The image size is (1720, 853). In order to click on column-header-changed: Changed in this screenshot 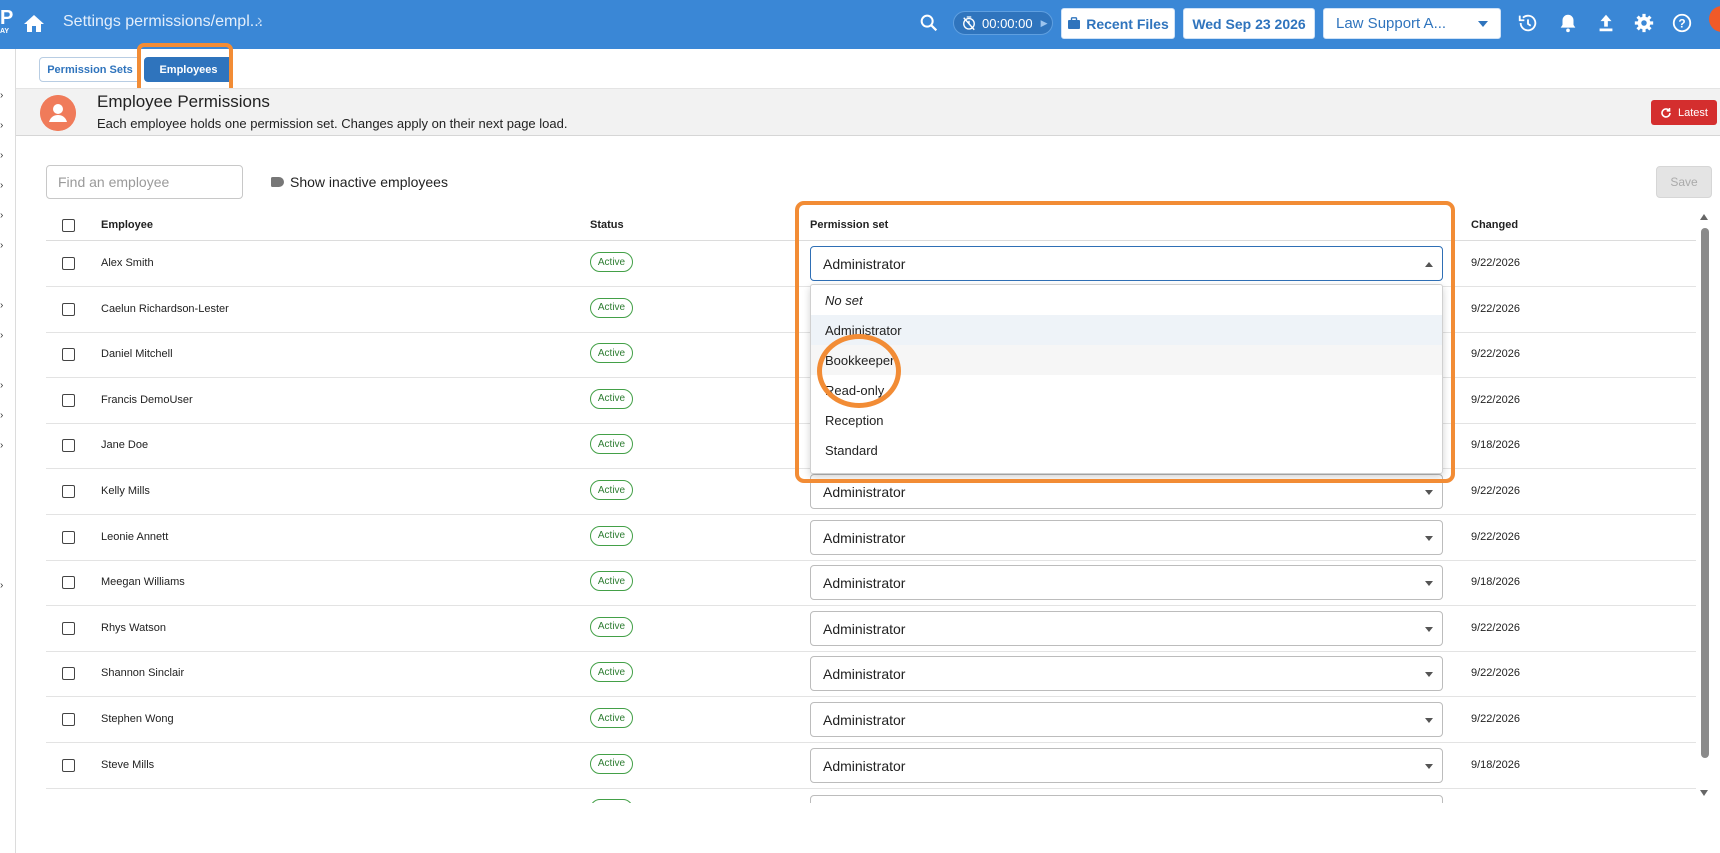, I will do `click(1494, 225)`.